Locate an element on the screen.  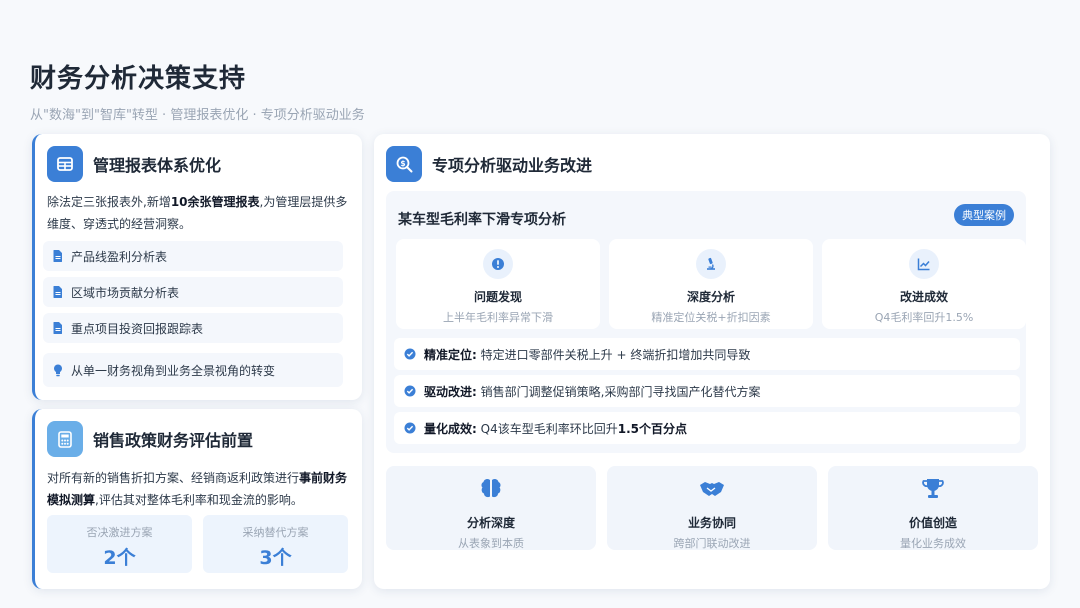
list-item-label: 重点项目投资回报跟踪表 is located at coordinates (137, 328).